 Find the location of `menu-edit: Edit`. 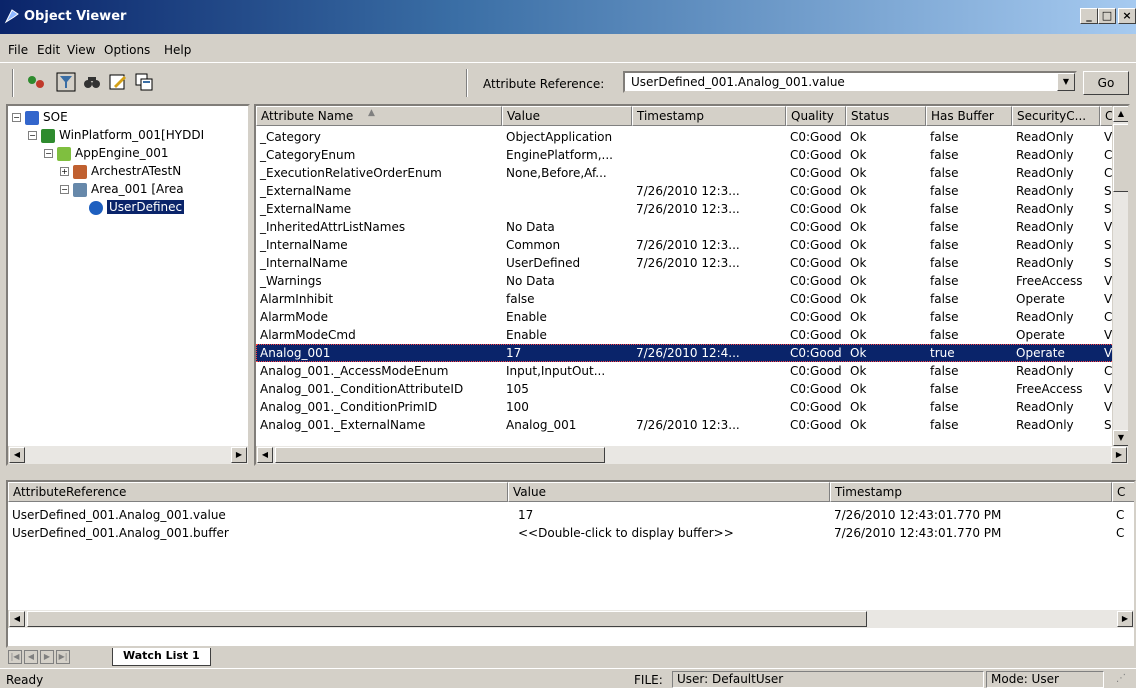

menu-edit: Edit is located at coordinates (48, 50).